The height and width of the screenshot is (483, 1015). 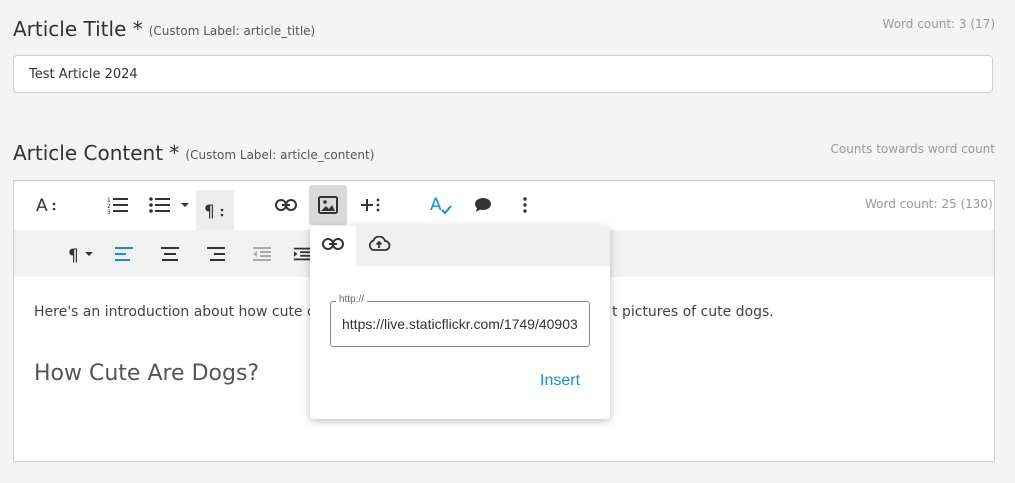 I want to click on content-word-count-value: 25 (130), so click(x=965, y=204).